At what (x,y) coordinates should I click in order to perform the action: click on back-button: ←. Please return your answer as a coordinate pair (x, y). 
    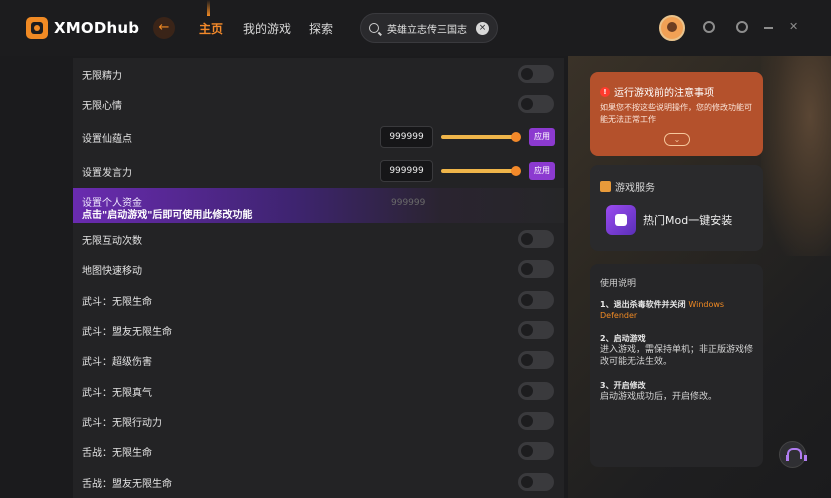
    Looking at the image, I should click on (164, 28).